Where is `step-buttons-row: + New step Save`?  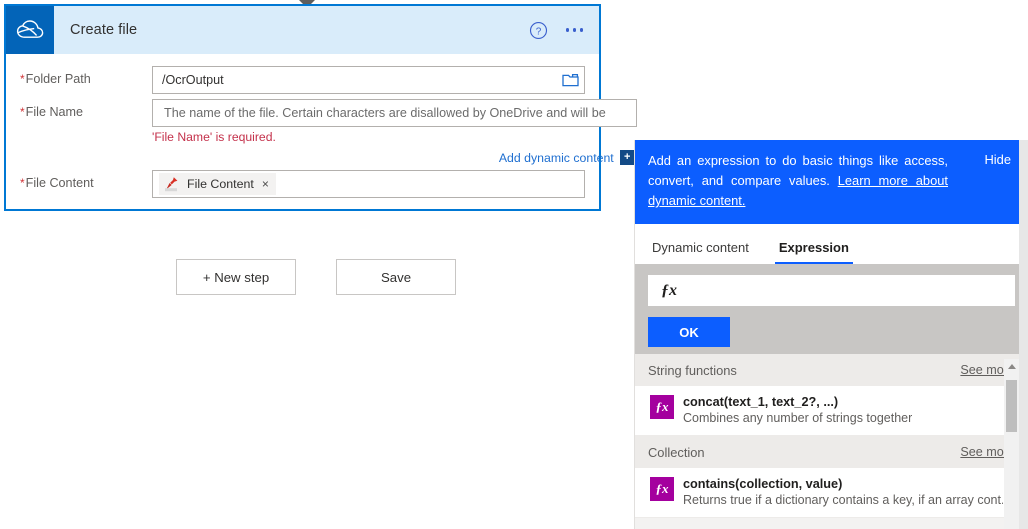
step-buttons-row: + New step Save is located at coordinates (316, 277).